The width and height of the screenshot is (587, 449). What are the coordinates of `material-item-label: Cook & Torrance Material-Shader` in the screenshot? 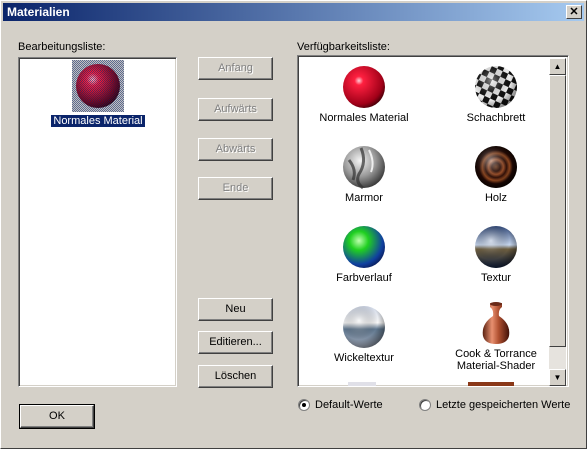 It's located at (496, 360).